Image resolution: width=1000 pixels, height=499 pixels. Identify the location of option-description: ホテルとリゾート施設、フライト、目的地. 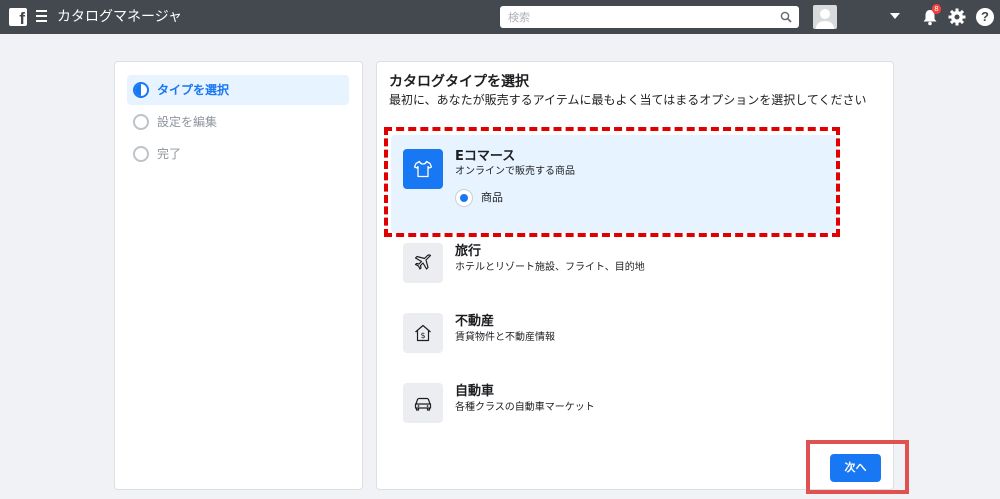
(550, 267).